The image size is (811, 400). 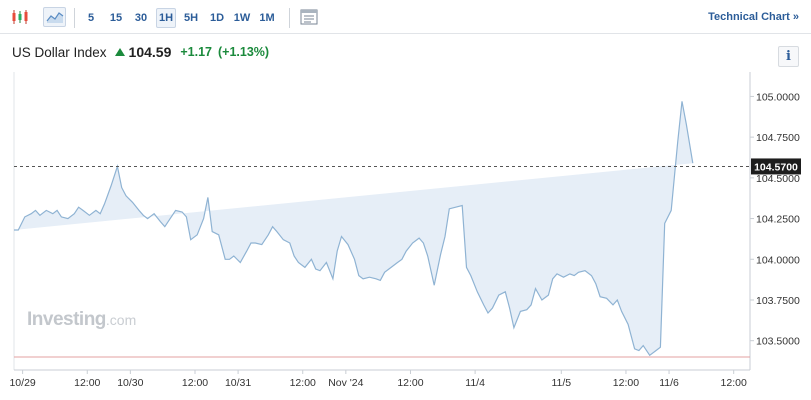 I want to click on investing-watermark: Investing.com, so click(x=81, y=320).